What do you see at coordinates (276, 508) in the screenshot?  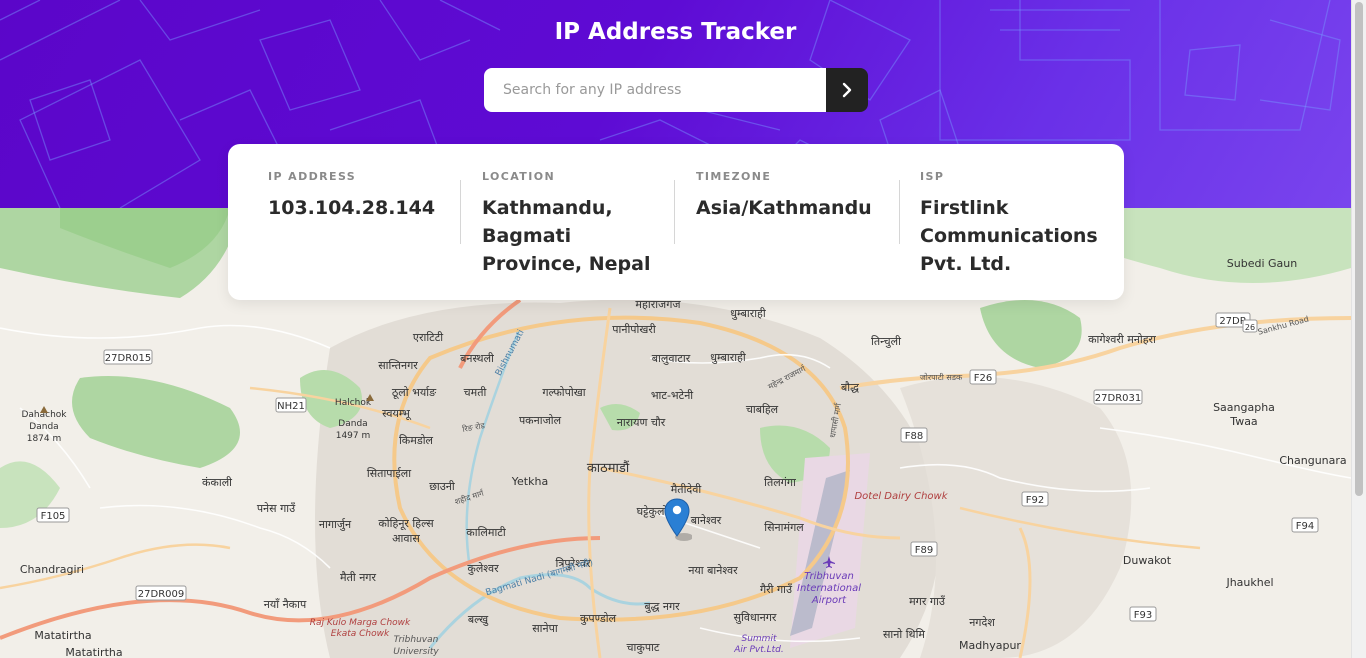 I see `place-label: पनेस गाउँ` at bounding box center [276, 508].